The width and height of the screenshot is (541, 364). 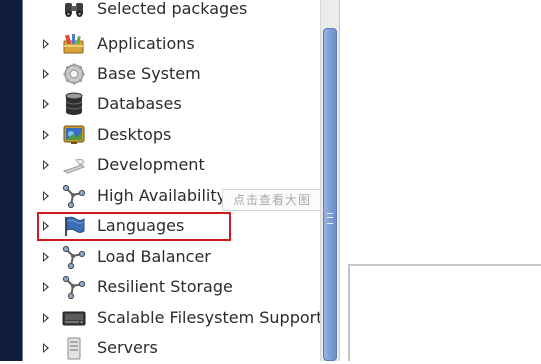 I want to click on harddisk-icon, so click(x=74, y=318).